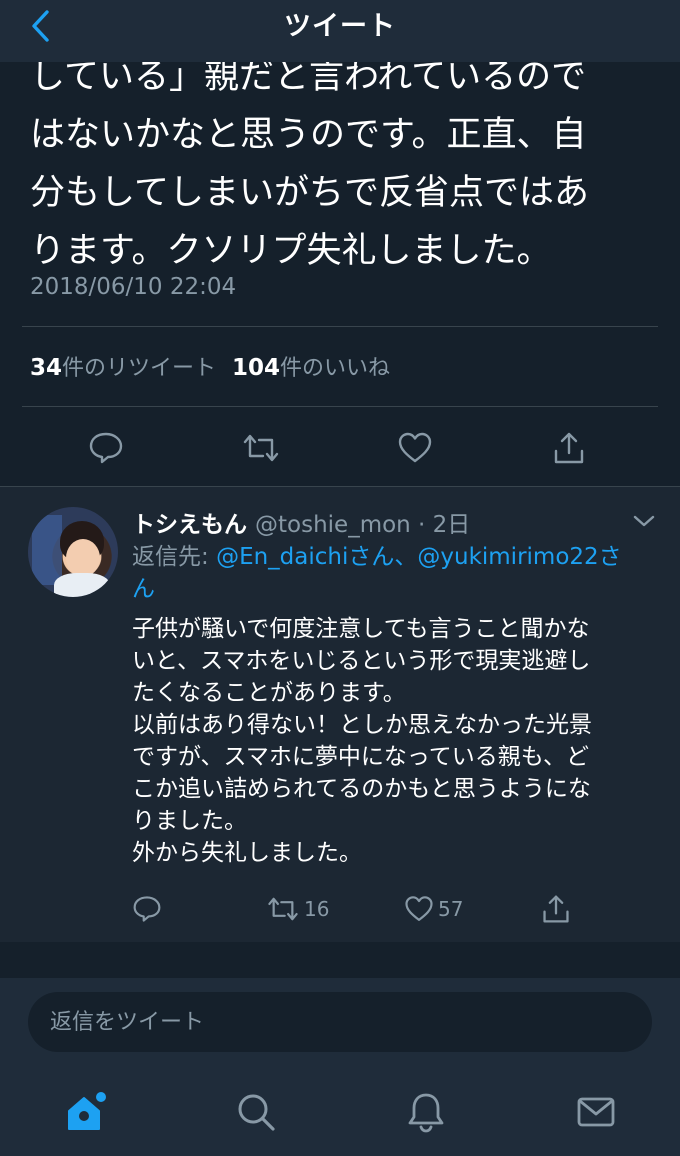 This screenshot has width=680, height=1156. Describe the element at coordinates (340, 448) in the screenshot. I see `tweet-actions` at that location.